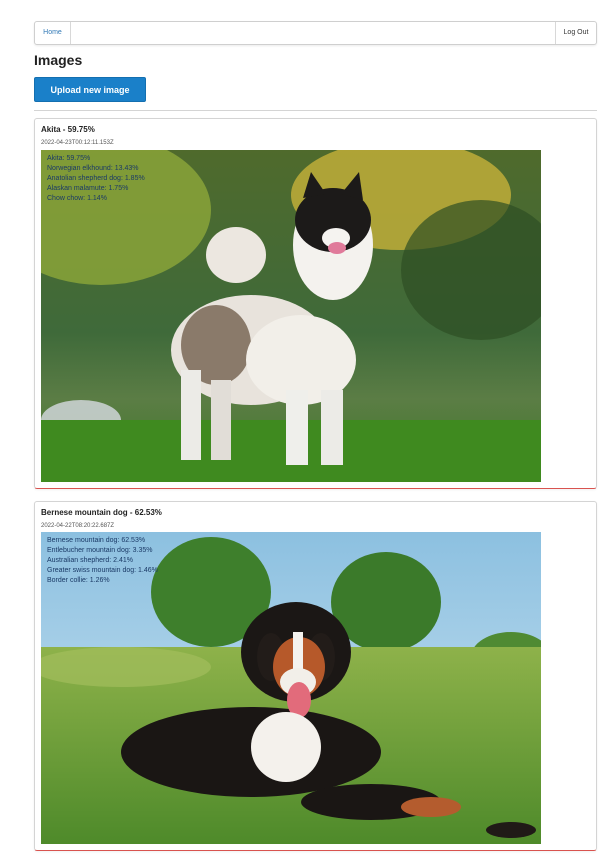 This screenshot has height=862, width=615. Describe the element at coordinates (575, 33) in the screenshot. I see `logout-button: Log Out` at that location.